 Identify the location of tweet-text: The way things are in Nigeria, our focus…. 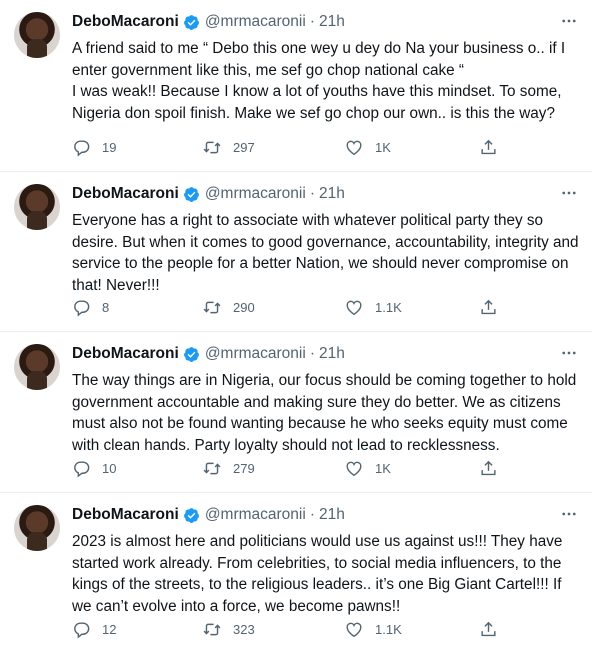
(324, 413).